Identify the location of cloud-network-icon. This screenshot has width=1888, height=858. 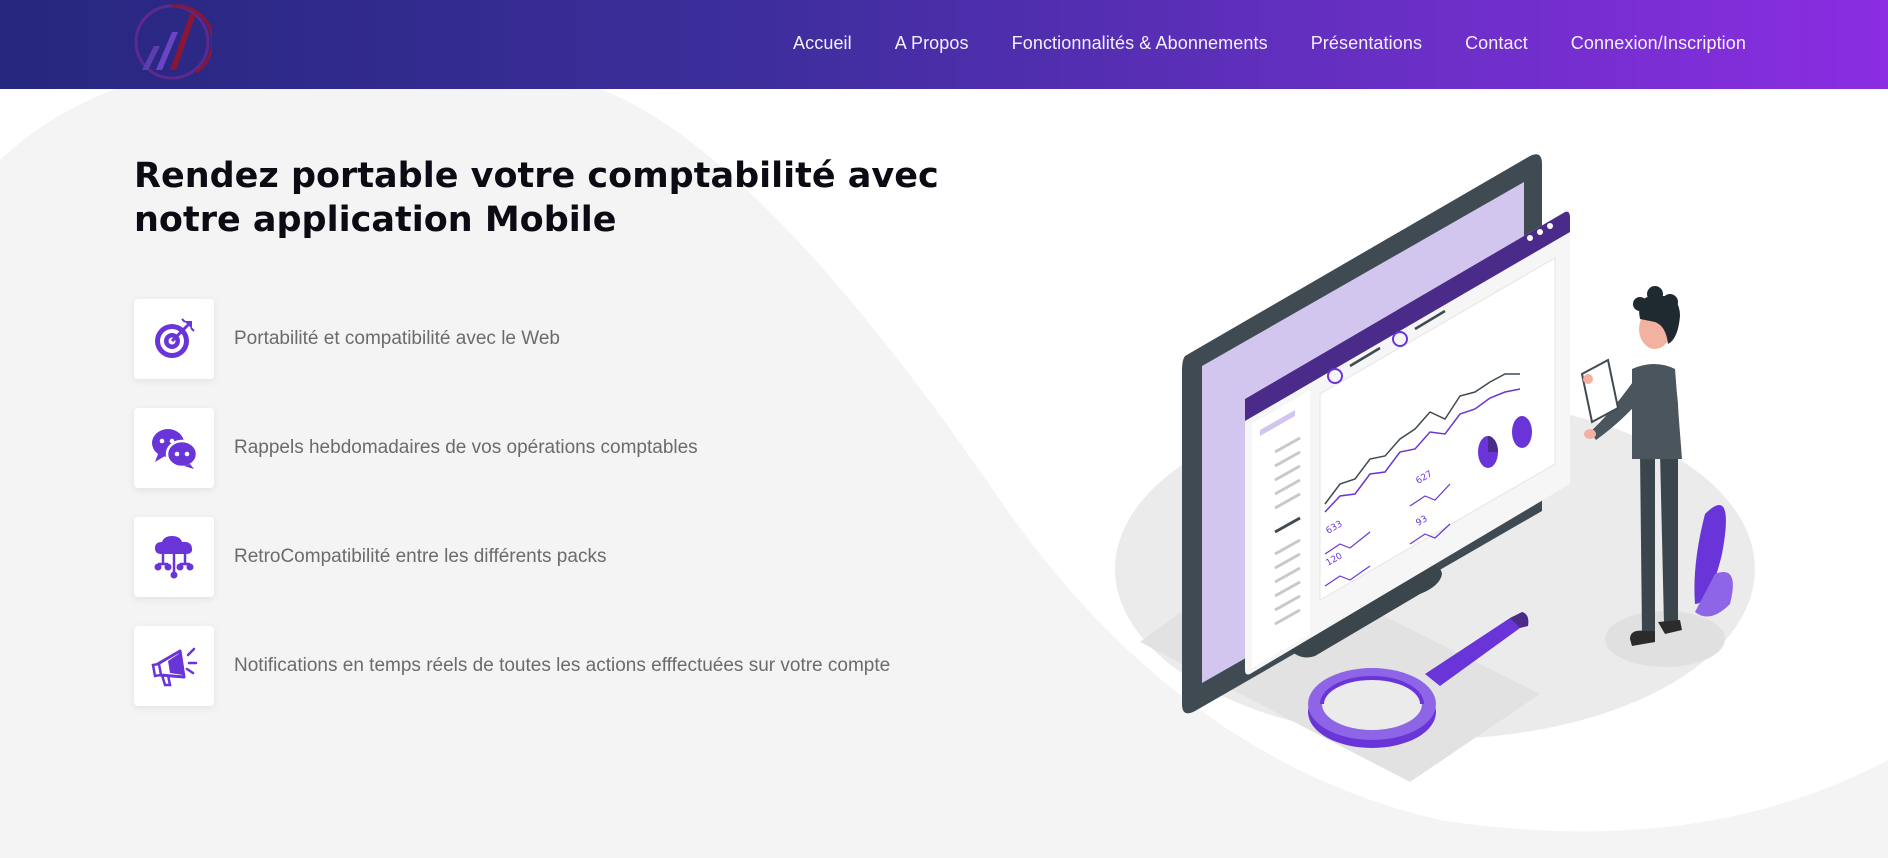
(174, 557).